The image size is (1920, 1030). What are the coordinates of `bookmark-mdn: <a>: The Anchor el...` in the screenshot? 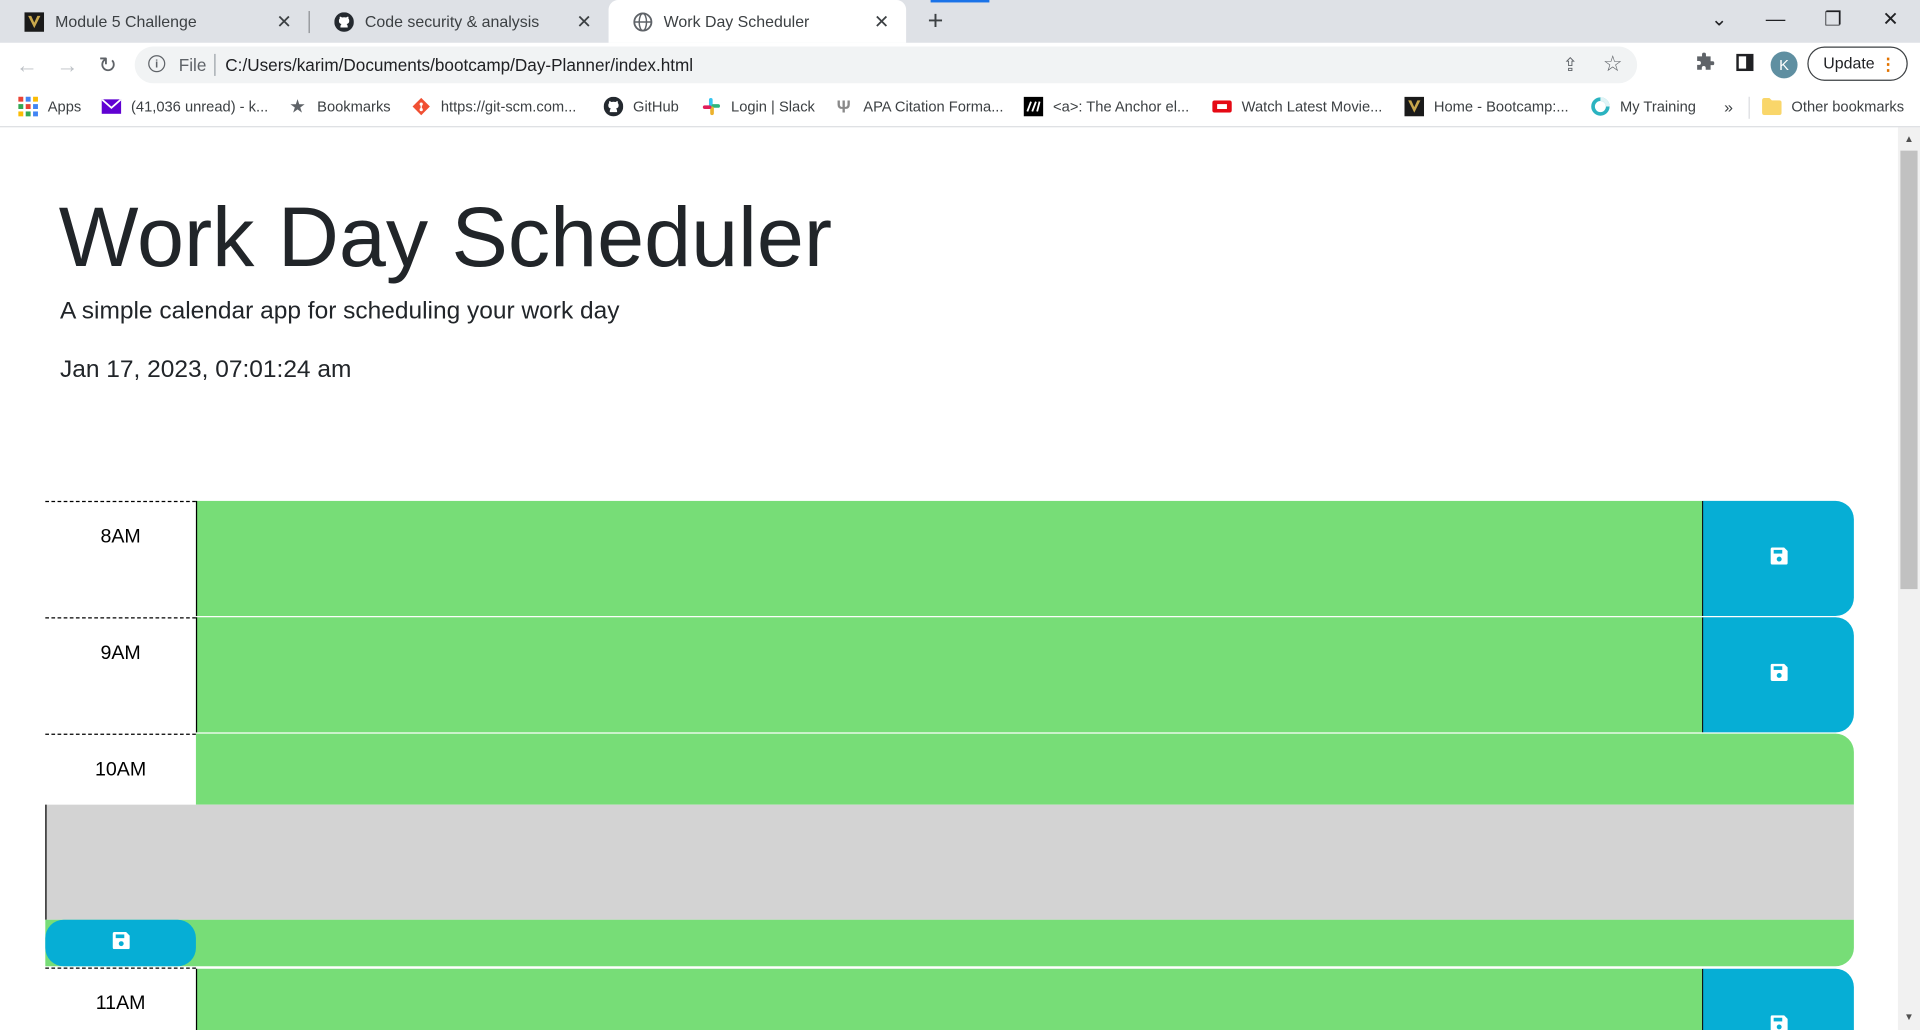 It's located at (1106, 107).